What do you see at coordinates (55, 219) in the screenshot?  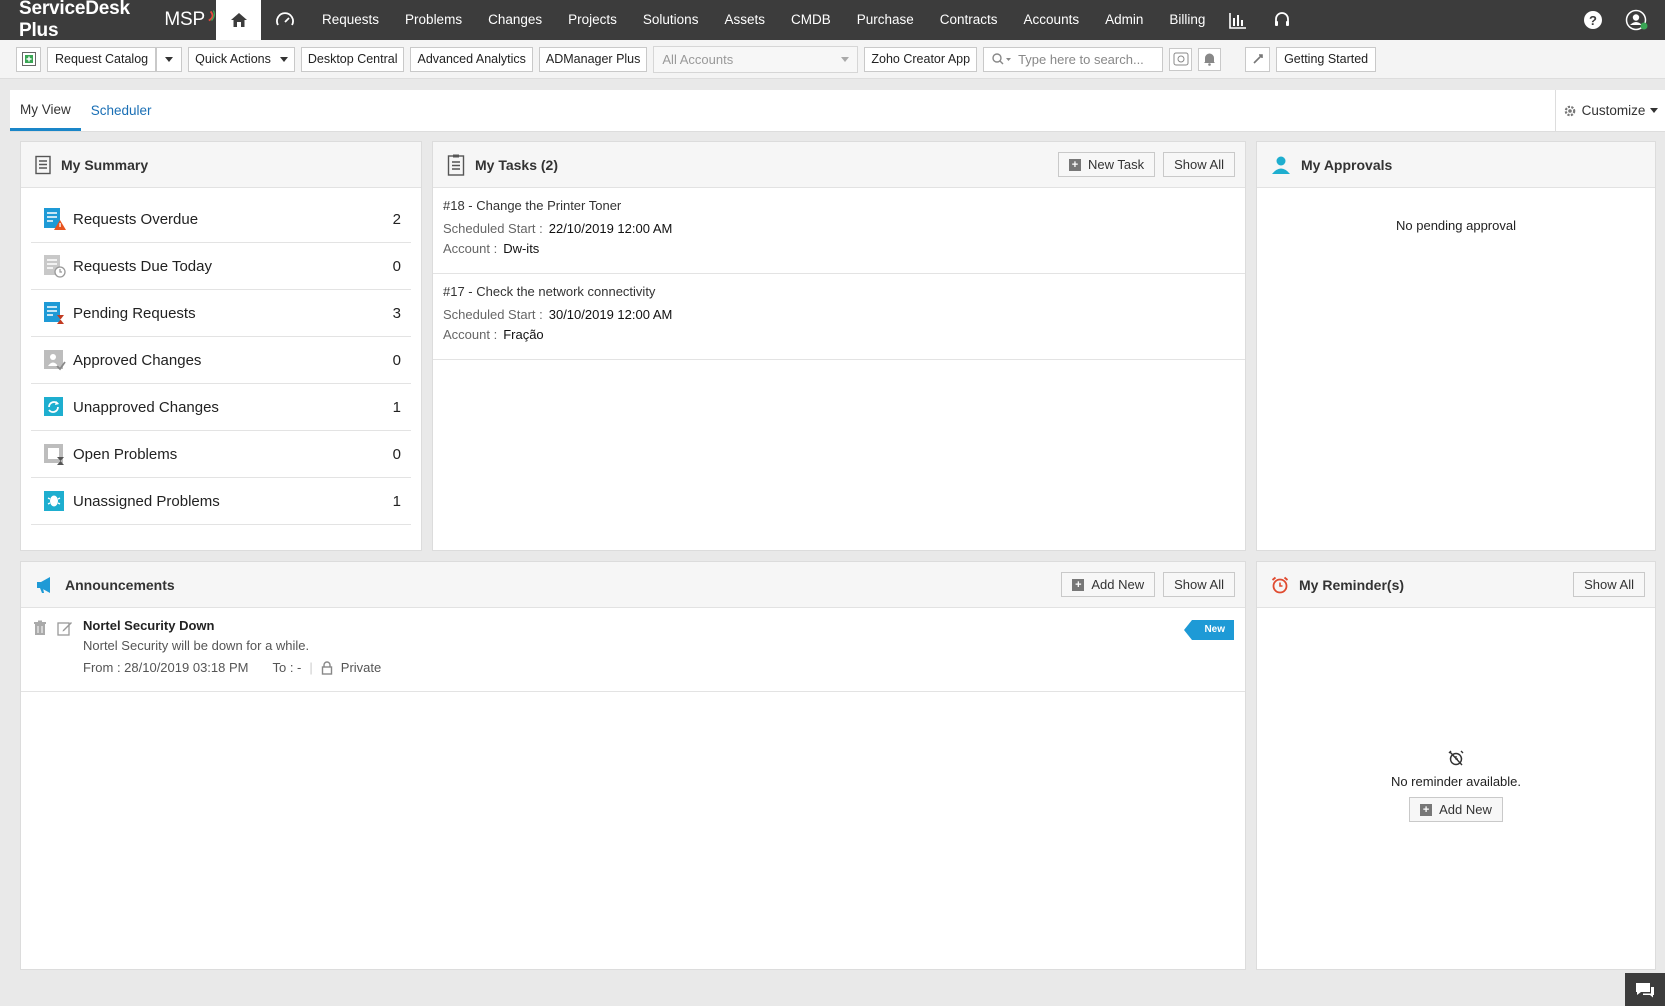 I see `requests-overdue-icon` at bounding box center [55, 219].